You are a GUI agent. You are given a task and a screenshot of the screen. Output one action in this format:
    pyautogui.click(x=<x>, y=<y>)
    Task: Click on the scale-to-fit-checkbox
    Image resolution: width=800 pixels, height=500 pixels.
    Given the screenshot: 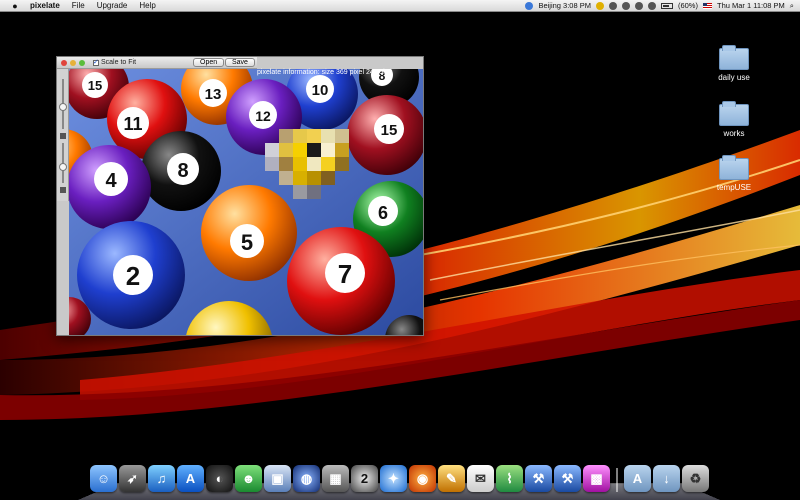 What is the action you would take?
    pyautogui.click(x=96, y=62)
    